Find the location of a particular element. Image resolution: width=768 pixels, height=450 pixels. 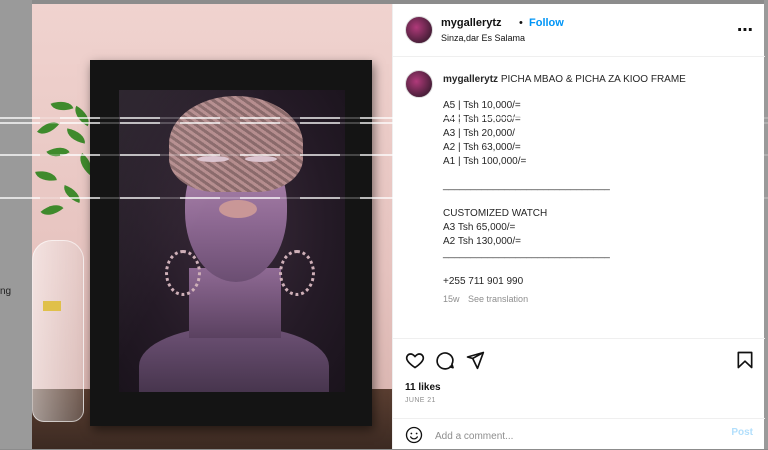

custom-title: CUSTOMIZED WATCH is located at coordinates (495, 213).